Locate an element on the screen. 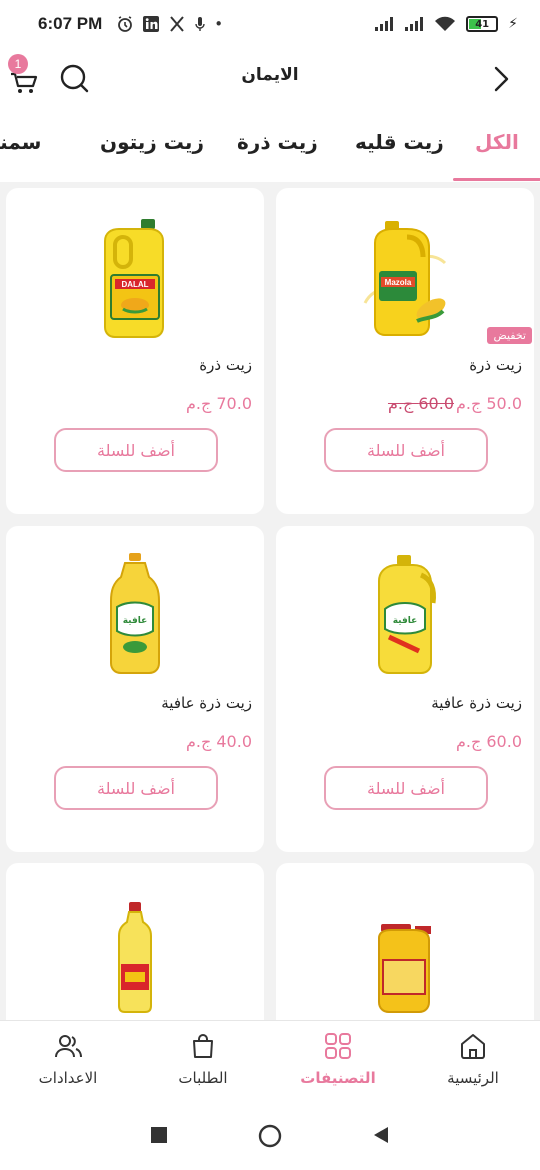 The width and height of the screenshot is (540, 1170). linkedin-icon is located at coordinates (151, 24).